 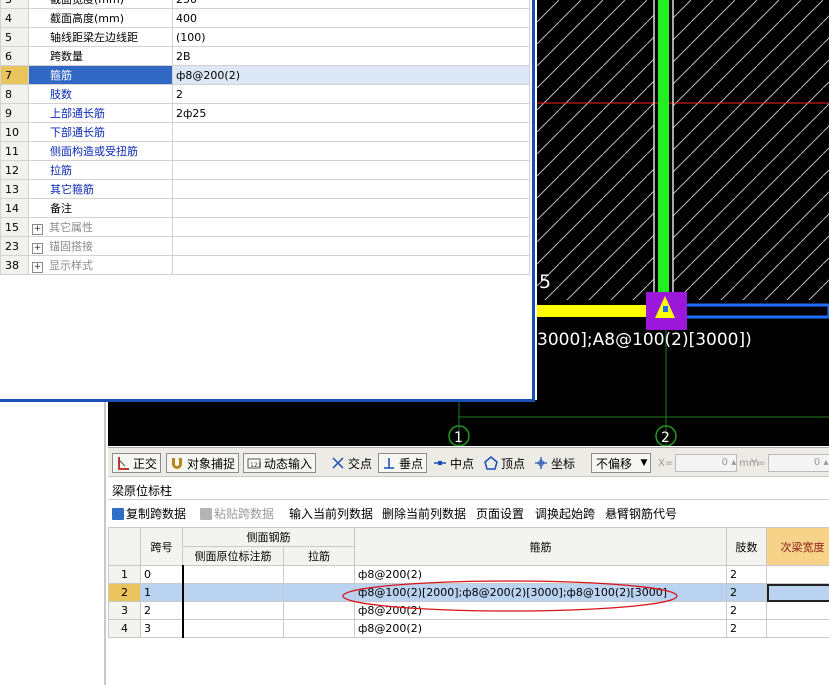 What do you see at coordinates (322, 423) in the screenshot?
I see `cad-canvas-lower: 1 3000` at bounding box center [322, 423].